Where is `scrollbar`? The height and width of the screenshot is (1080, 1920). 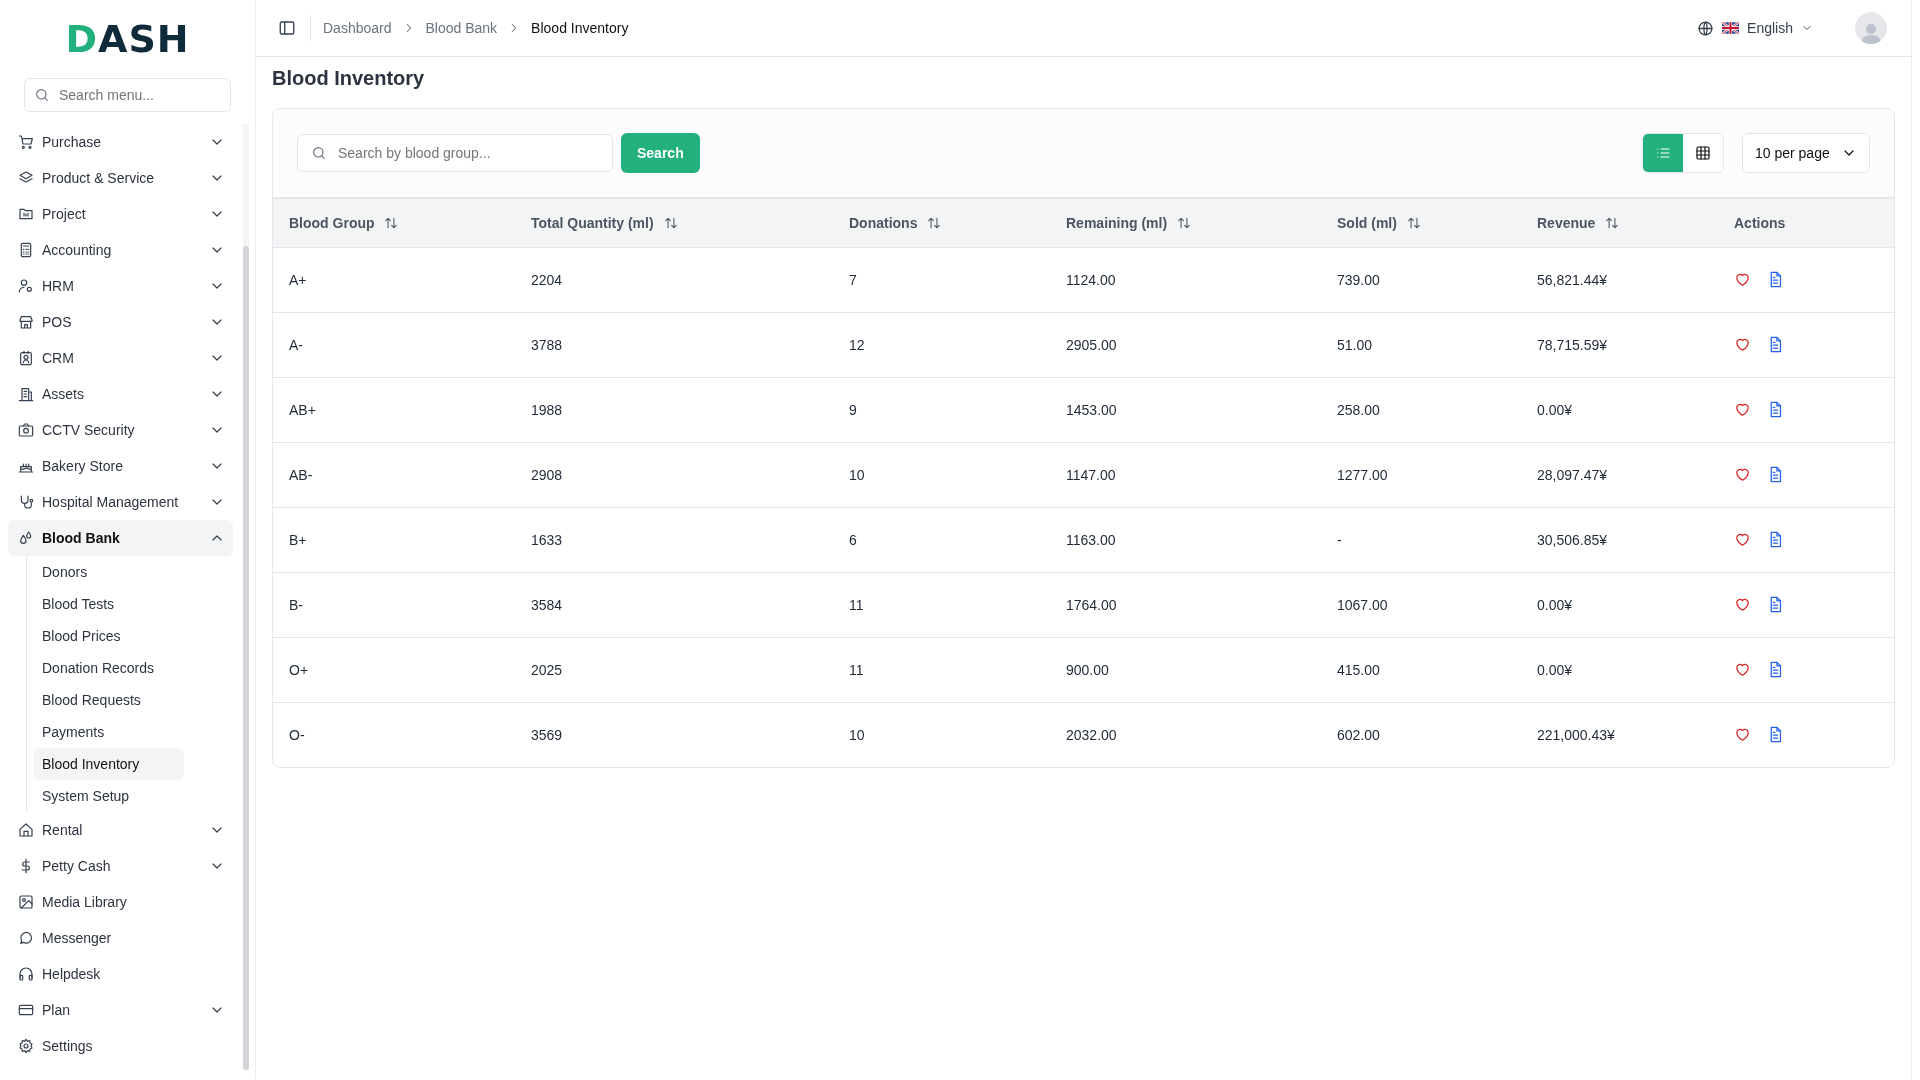 scrollbar is located at coordinates (246, 597).